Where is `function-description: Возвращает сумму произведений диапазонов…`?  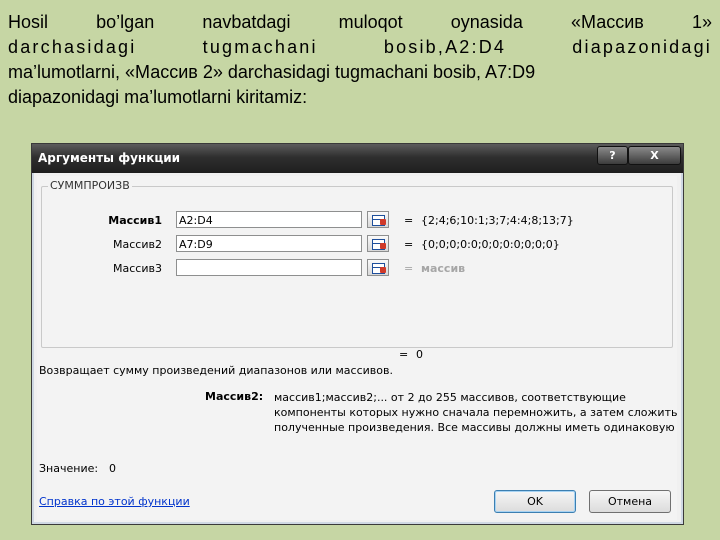
function-description: Возвращает сумму произведений диапазонов… is located at coordinates (216, 370).